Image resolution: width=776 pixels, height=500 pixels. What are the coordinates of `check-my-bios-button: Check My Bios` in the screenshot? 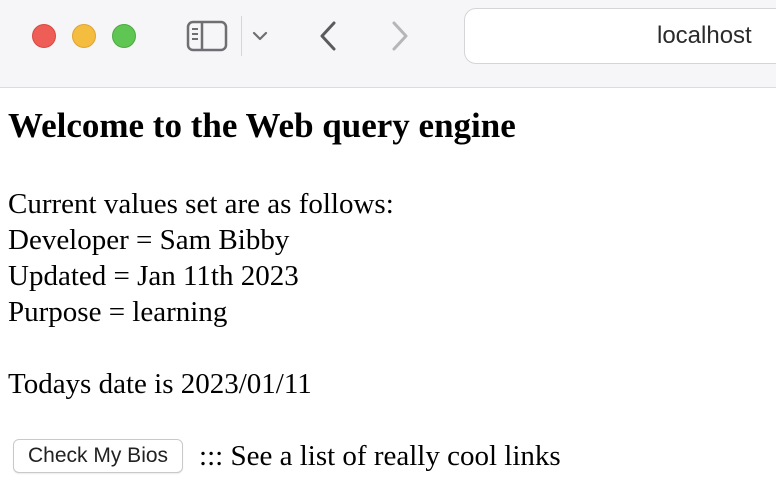 It's located at (98, 456).